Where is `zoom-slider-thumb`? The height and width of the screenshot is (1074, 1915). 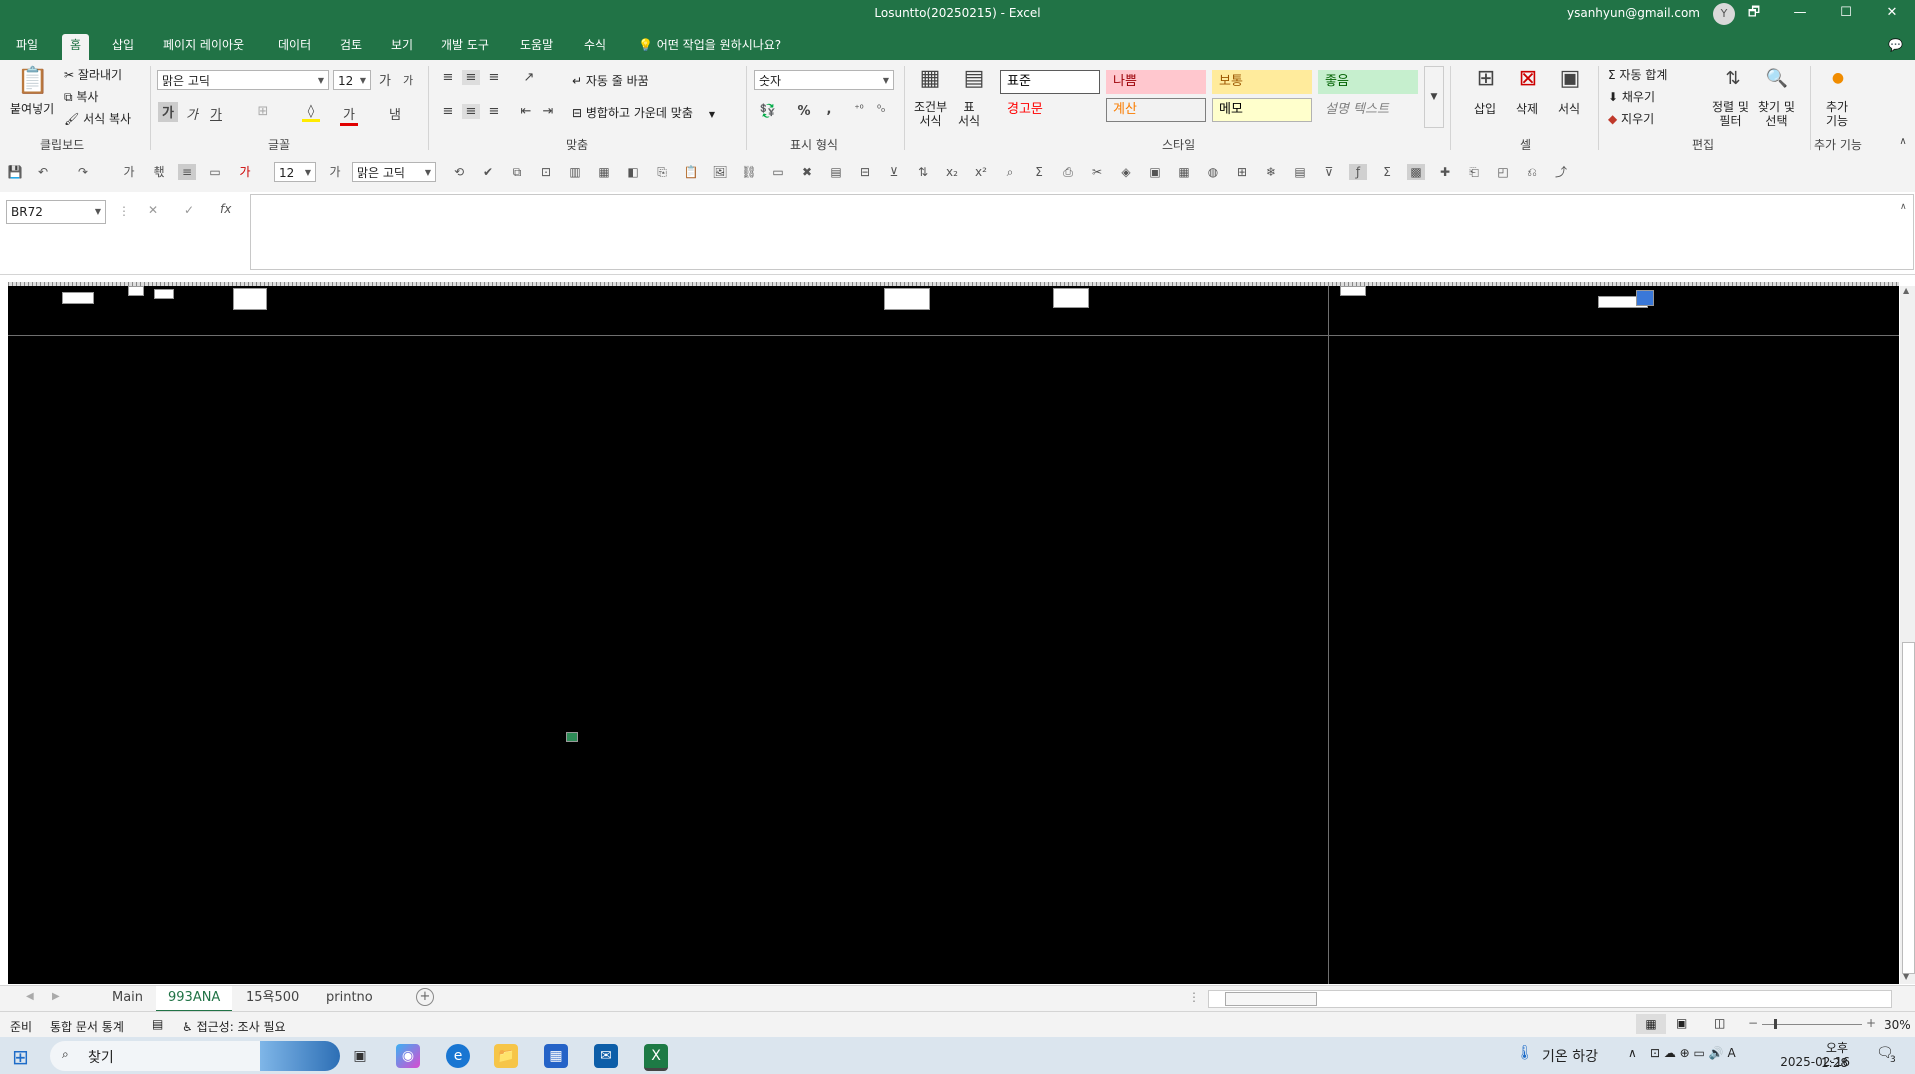 zoom-slider-thumb is located at coordinates (1775, 1024).